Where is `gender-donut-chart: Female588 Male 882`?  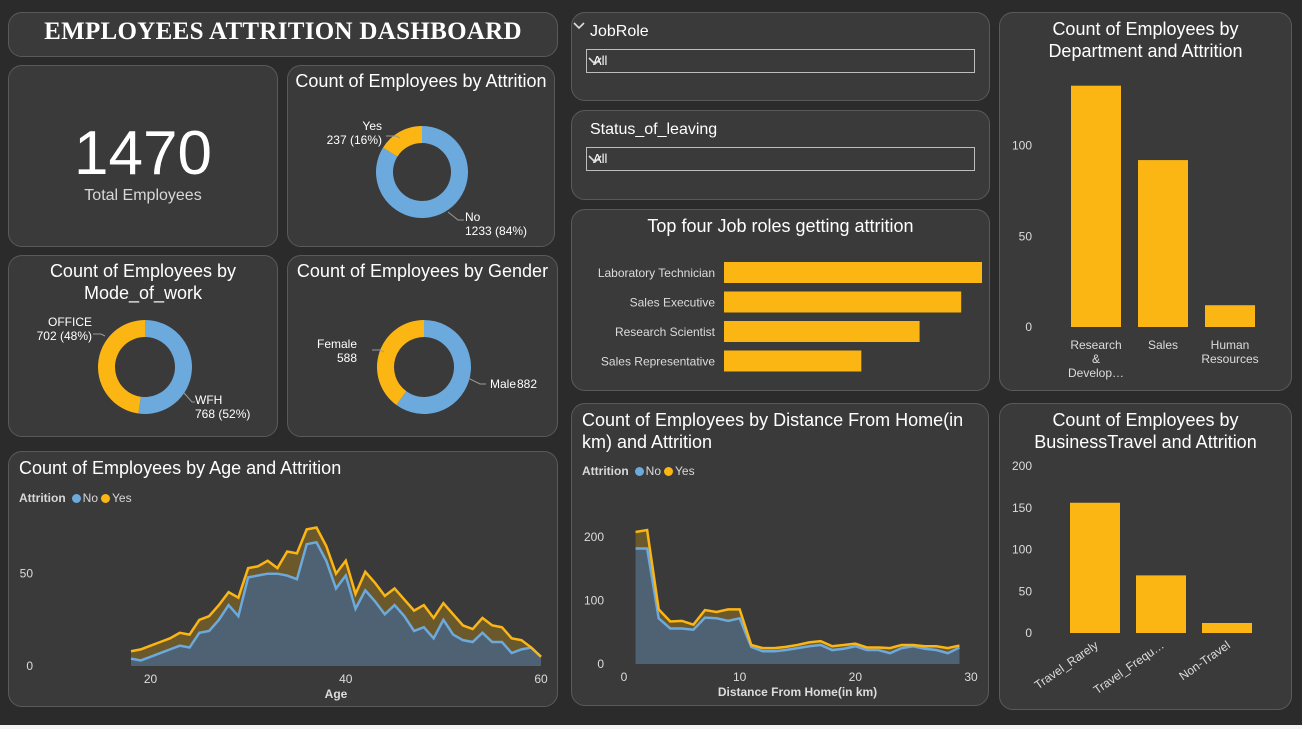 gender-donut-chart: Female588 Male 882 is located at coordinates (427, 367).